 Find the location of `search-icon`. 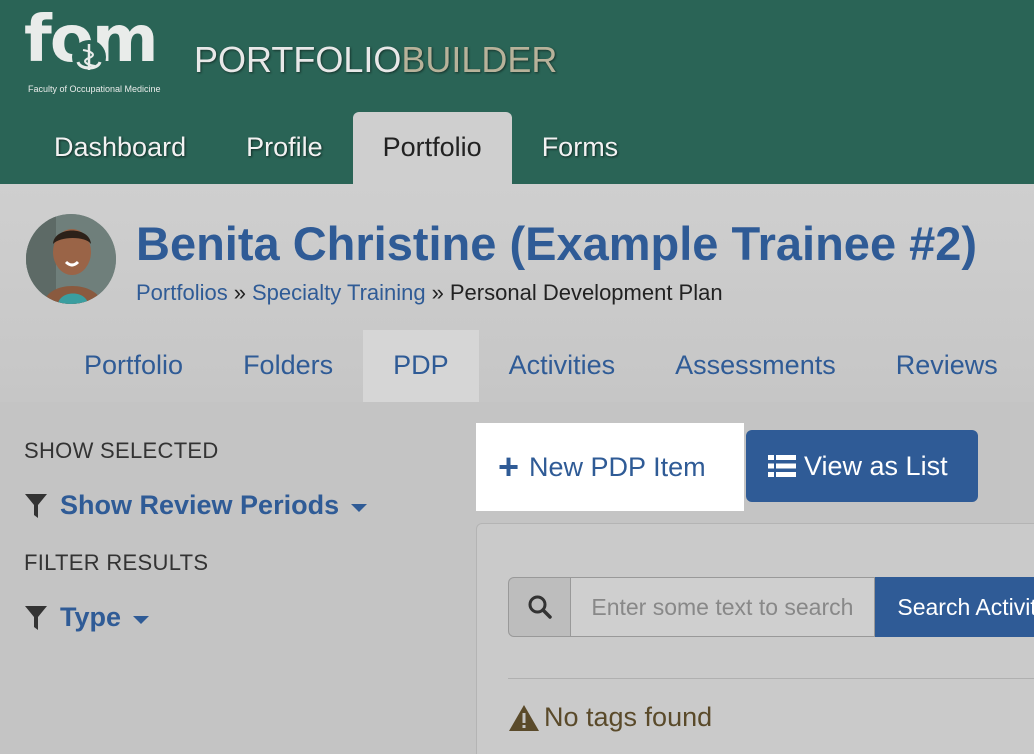

search-icon is located at coordinates (540, 607).